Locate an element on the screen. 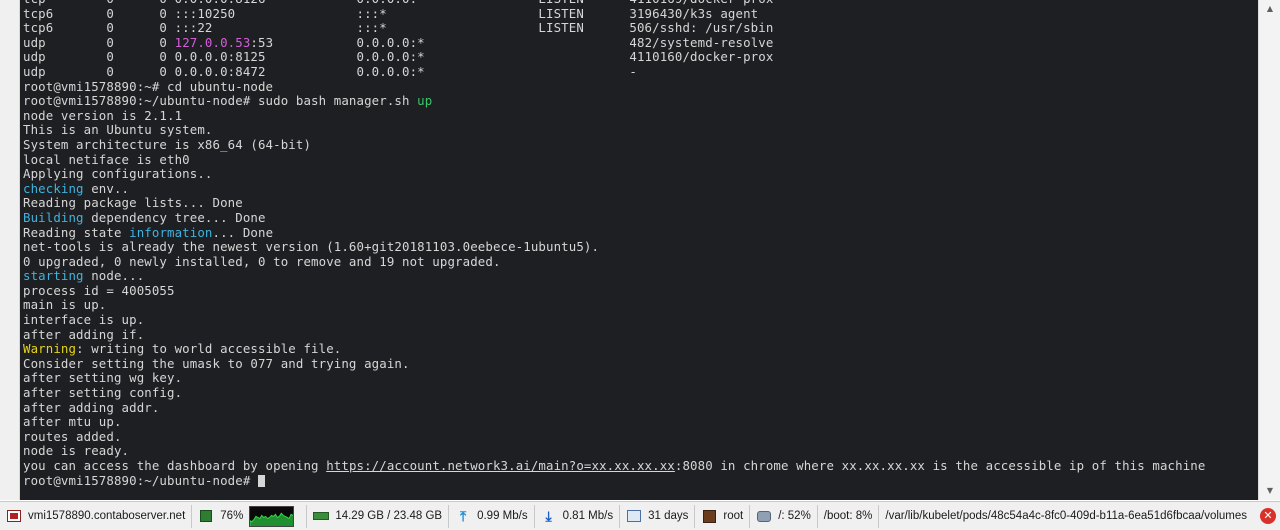 Image resolution: width=1280 pixels, height=530 pixels. terminal-line: interface is up. is located at coordinates (614, 320).